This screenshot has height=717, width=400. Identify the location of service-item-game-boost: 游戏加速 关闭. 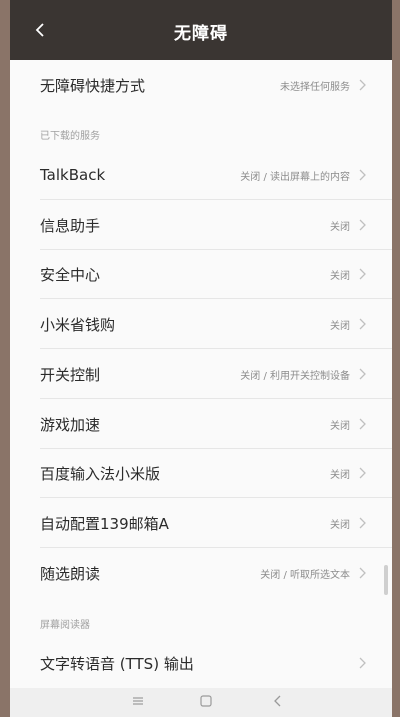
(201, 424).